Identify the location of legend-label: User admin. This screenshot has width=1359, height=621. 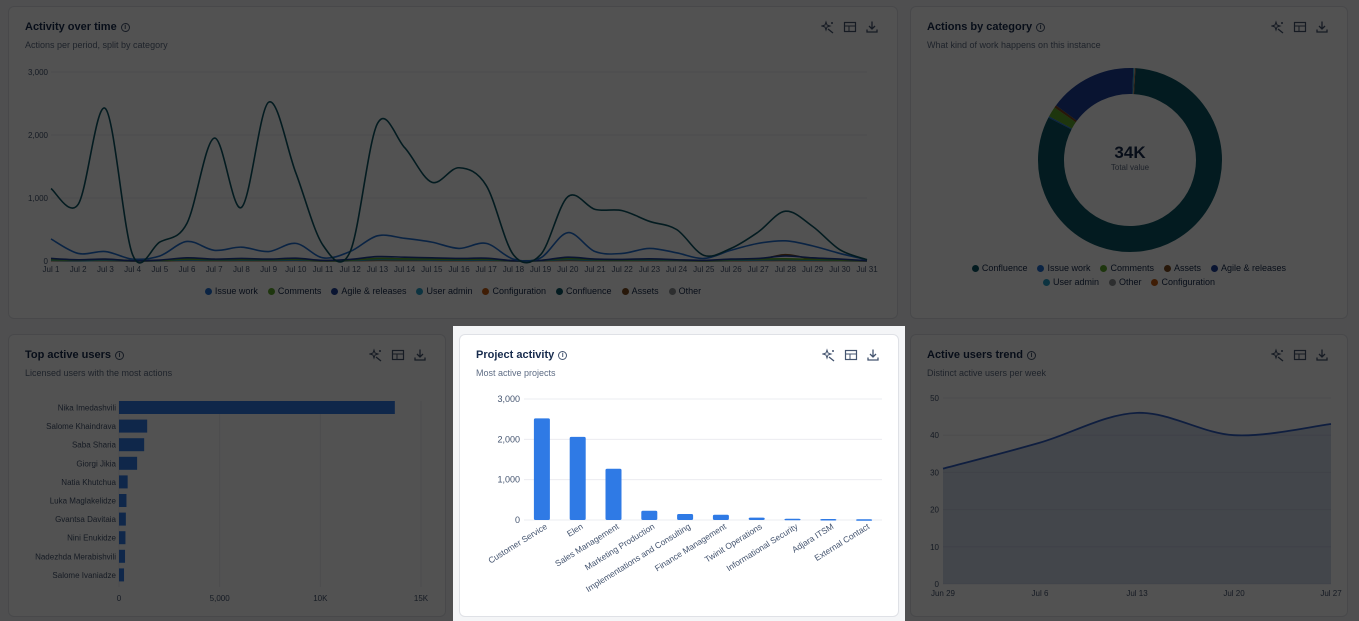
(1075, 282).